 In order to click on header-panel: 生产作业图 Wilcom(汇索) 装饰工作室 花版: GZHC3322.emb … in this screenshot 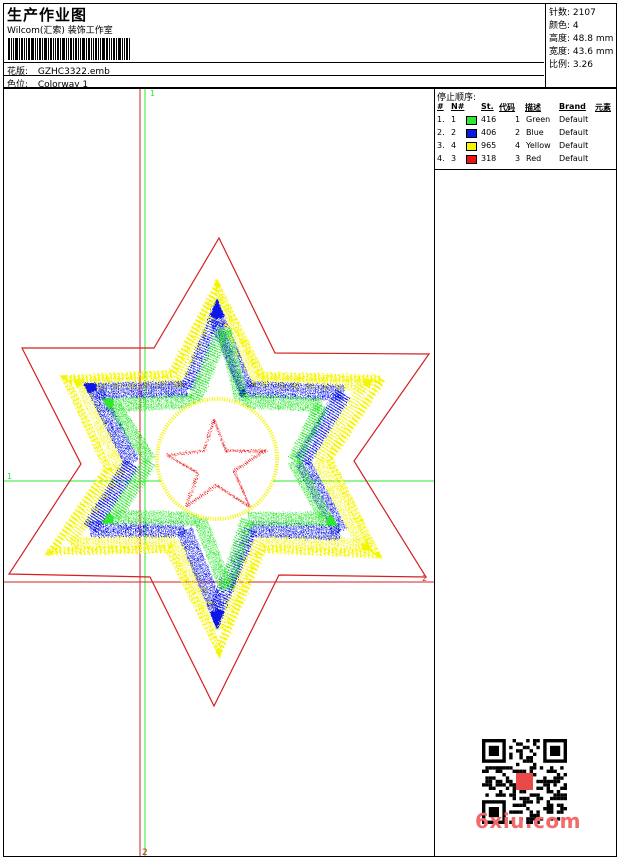, I will do `click(311, 46)`.